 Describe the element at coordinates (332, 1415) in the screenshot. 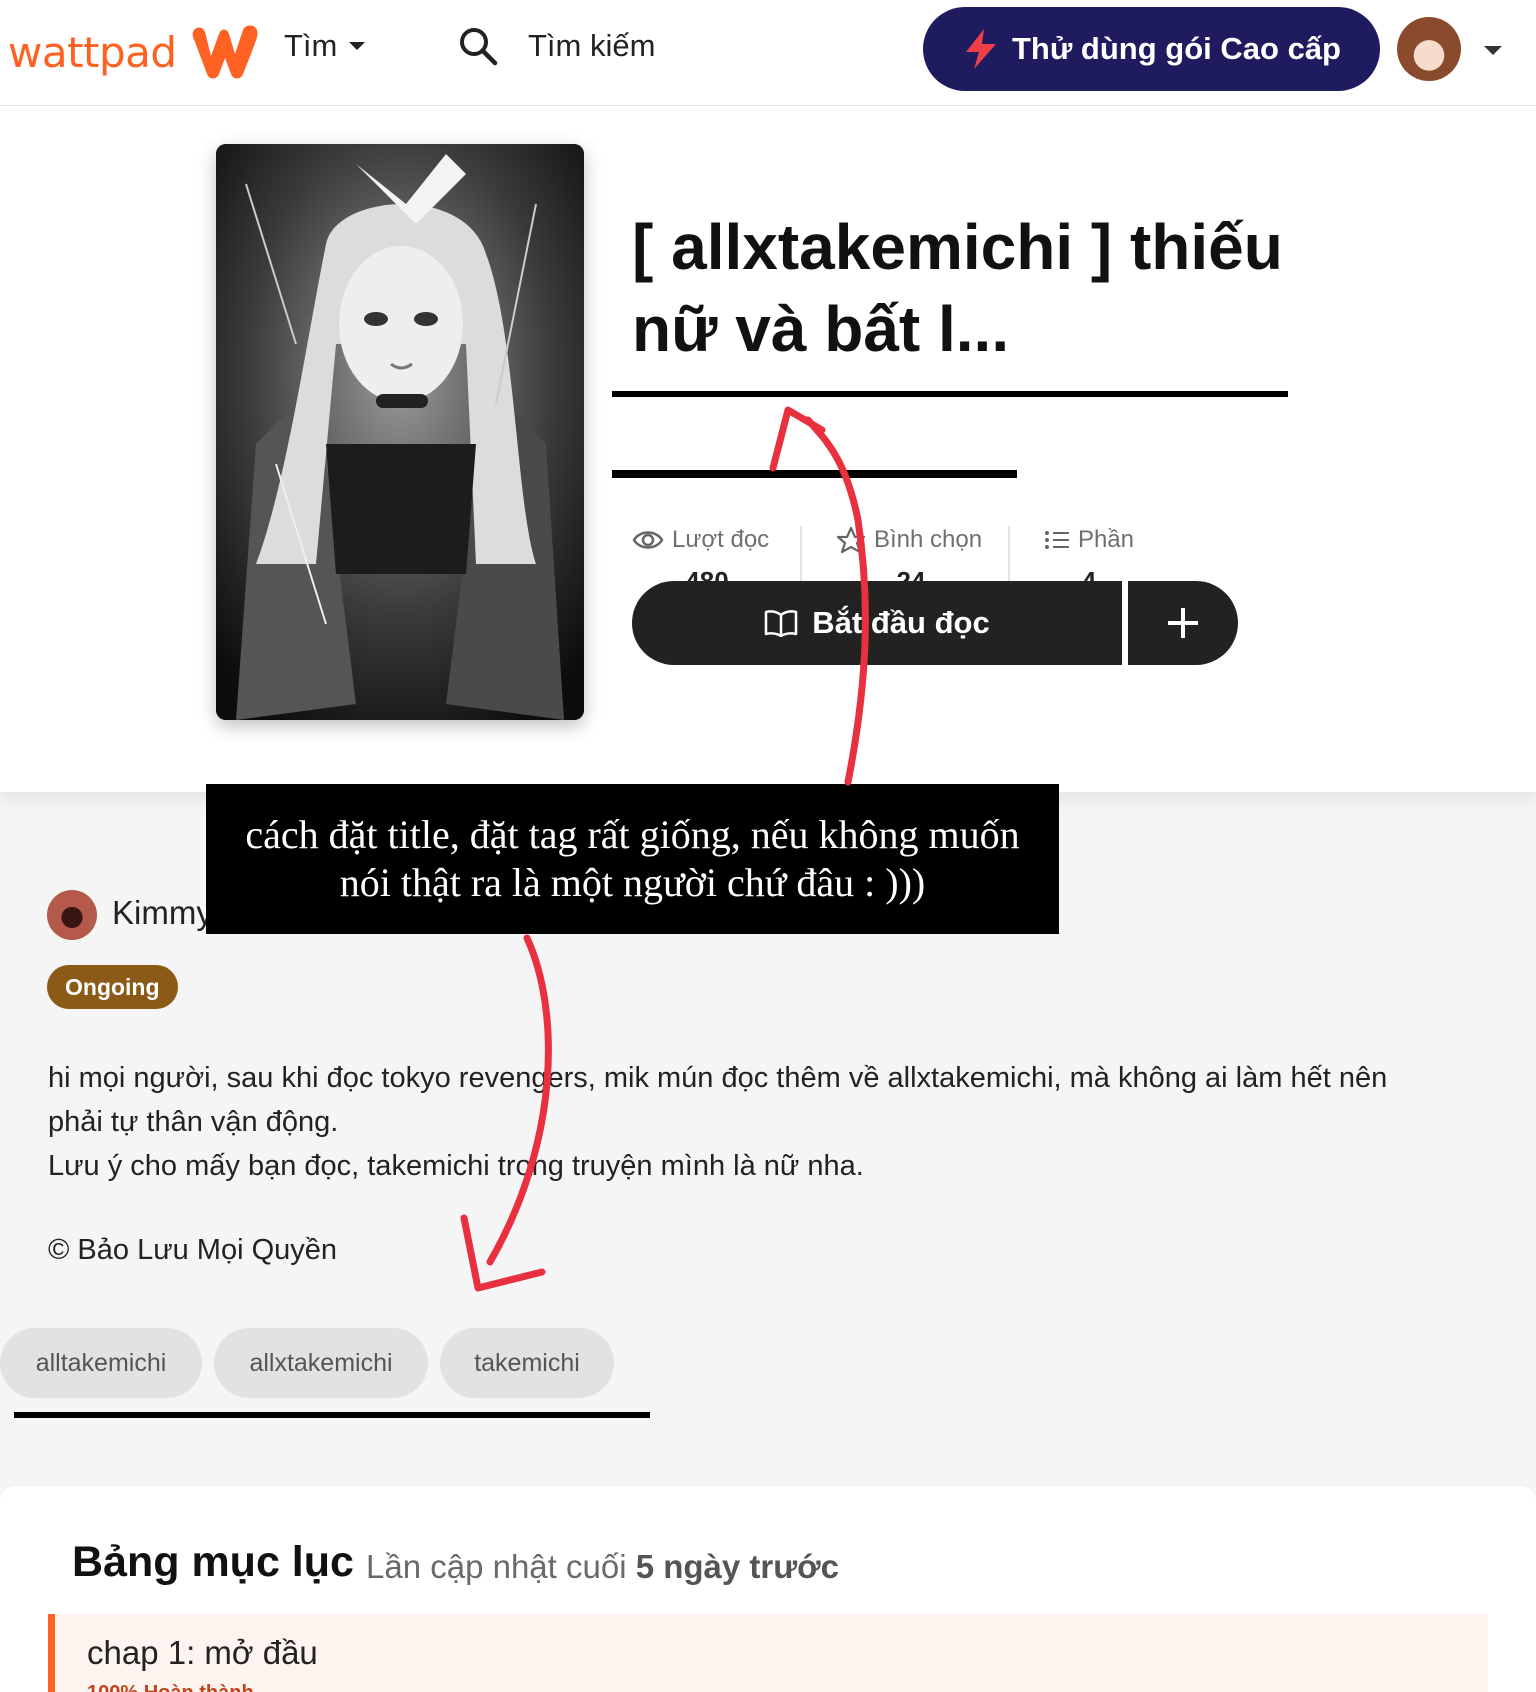

I see `tags-underline-annotation` at that location.